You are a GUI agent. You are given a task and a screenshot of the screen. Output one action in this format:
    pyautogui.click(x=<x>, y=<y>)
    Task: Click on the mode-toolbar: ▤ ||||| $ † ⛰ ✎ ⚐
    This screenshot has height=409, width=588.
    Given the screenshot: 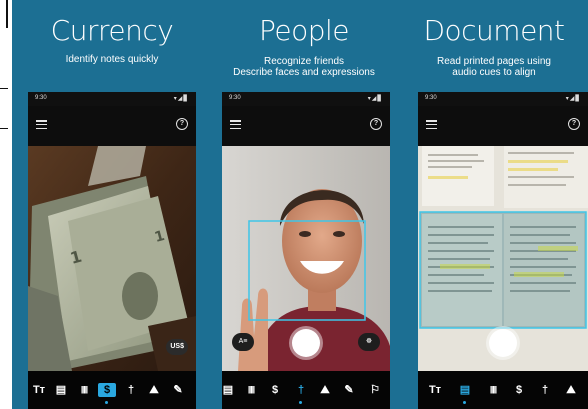 What is the action you would take?
    pyautogui.click(x=306, y=390)
    